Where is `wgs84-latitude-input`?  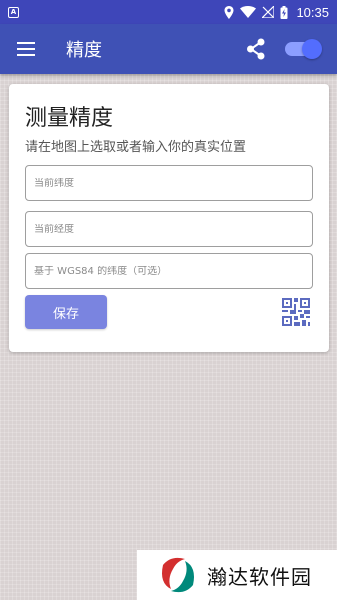 wgs84-latitude-input is located at coordinates (169, 271).